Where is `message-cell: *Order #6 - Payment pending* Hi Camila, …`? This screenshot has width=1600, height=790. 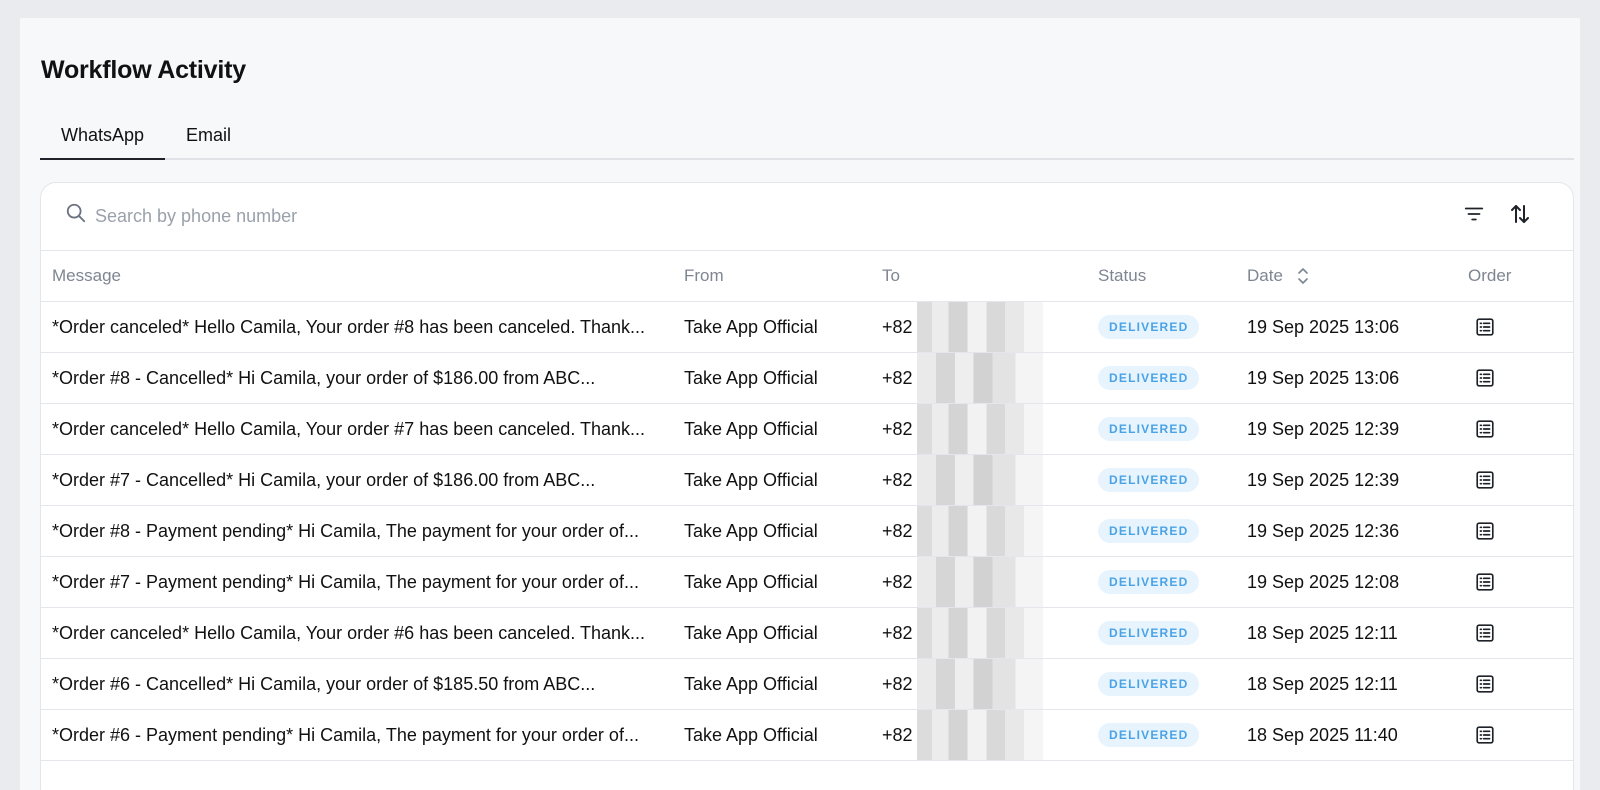
message-cell: *Order #6 - Payment pending* Hi Camila, … is located at coordinates (362, 735).